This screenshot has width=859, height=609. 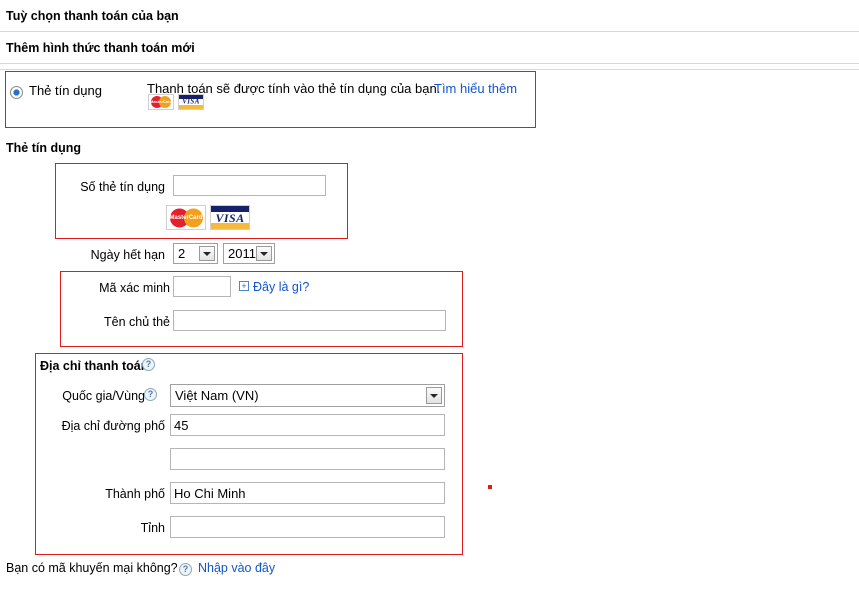 I want to click on country-select: Việt Nam (VN), so click(x=307, y=395).